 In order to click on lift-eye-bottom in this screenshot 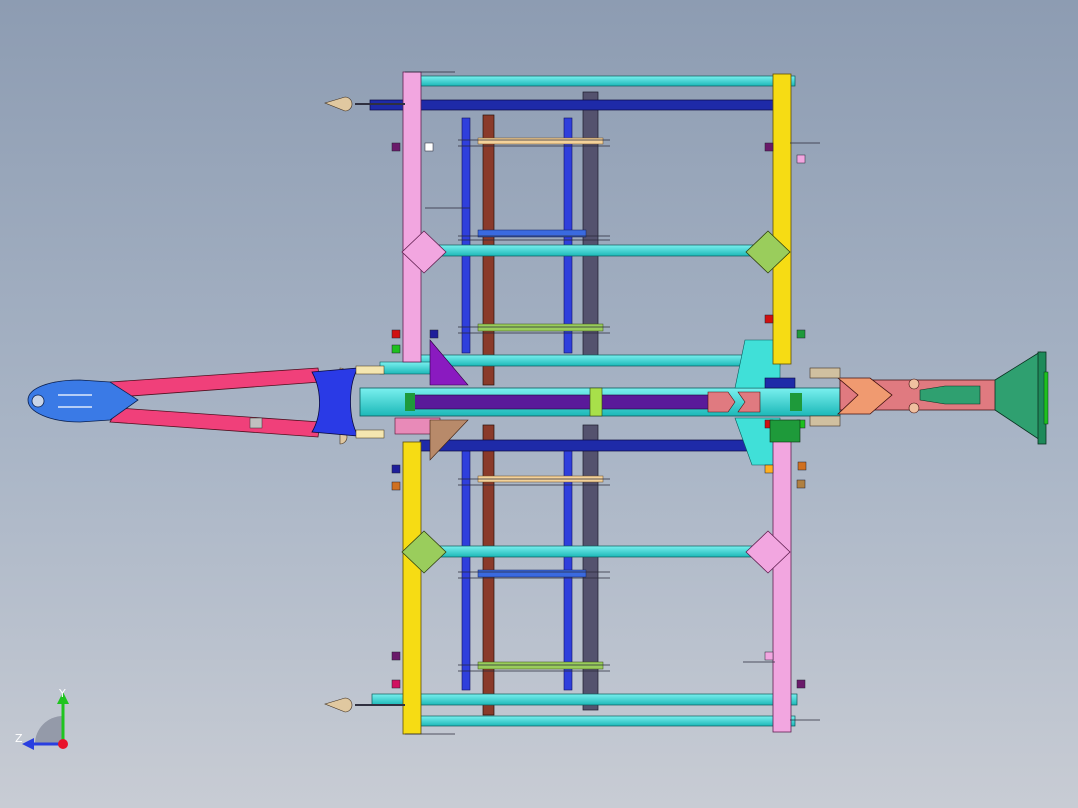, I will do `click(338, 705)`.